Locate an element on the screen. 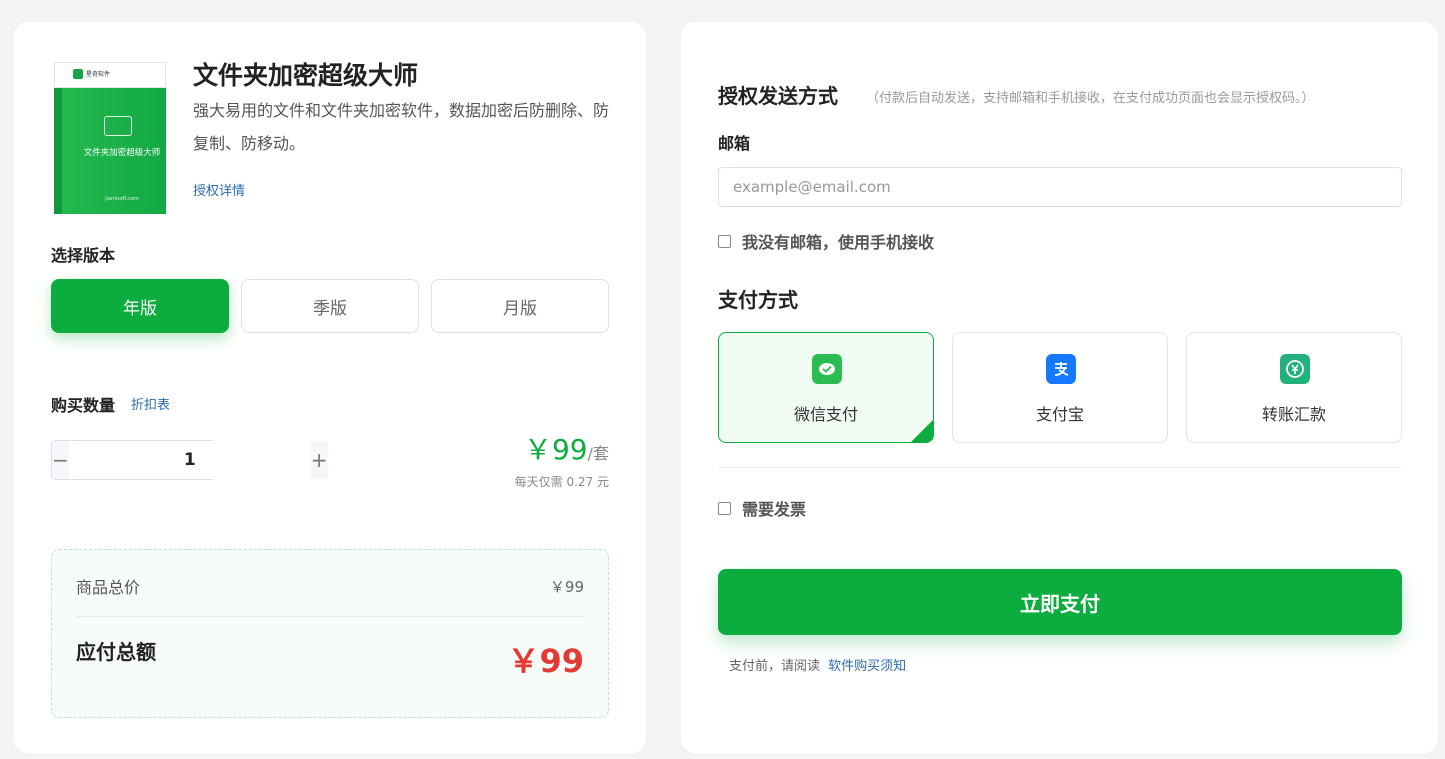  agreement-prefix: 支付前，请阅读 is located at coordinates (775, 666).